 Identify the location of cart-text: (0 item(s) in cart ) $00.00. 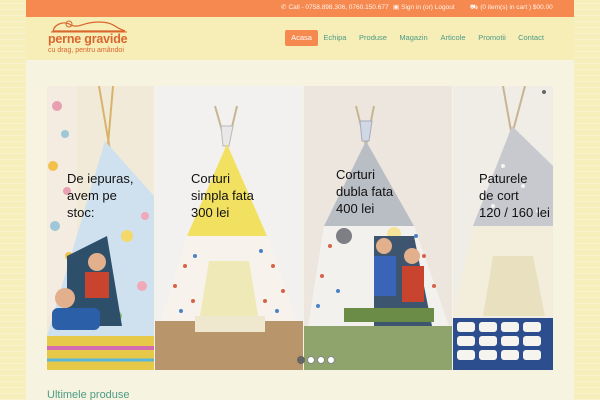
(516, 7).